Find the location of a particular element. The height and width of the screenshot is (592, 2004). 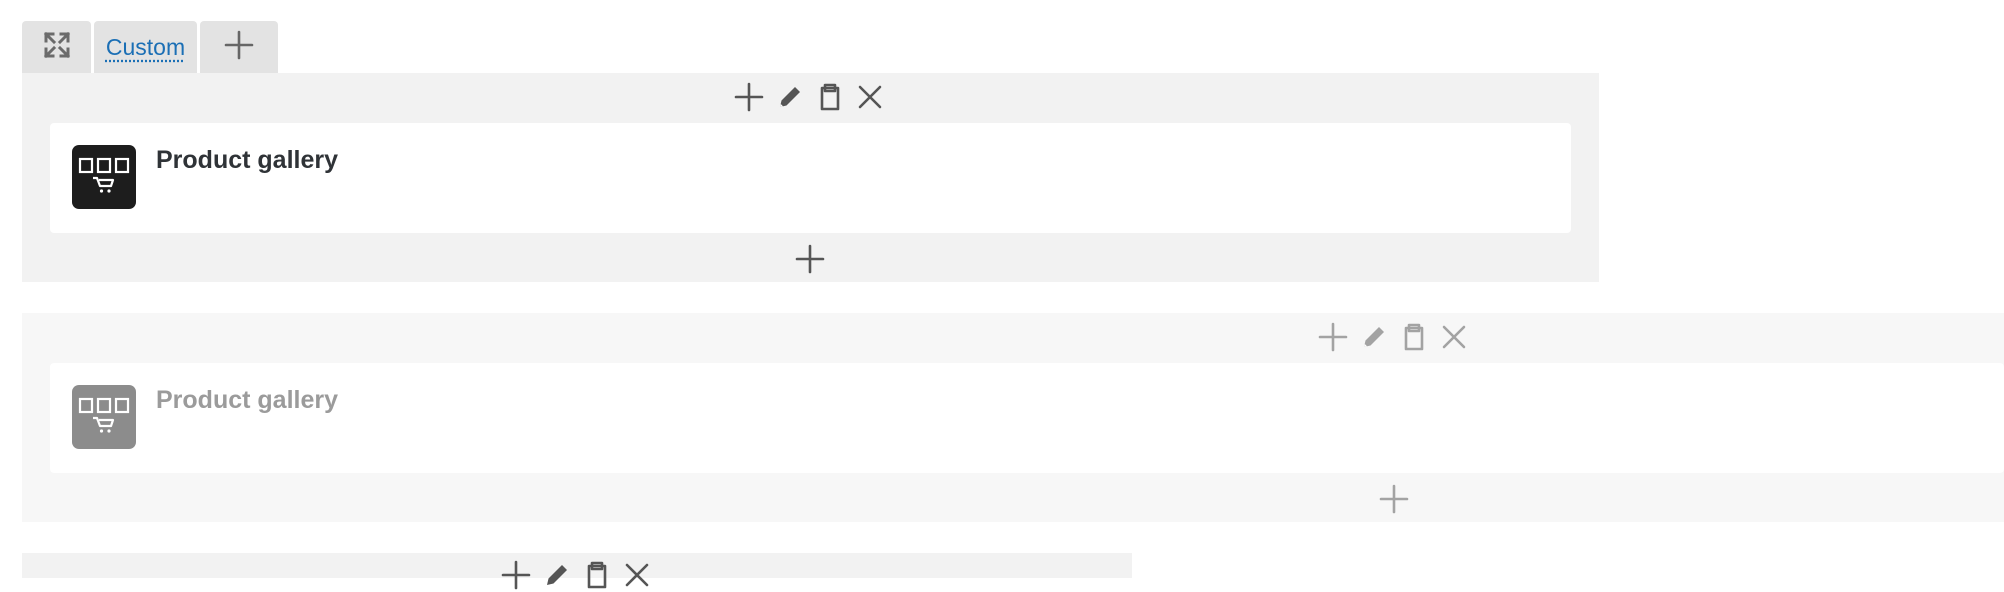

block-card is located at coordinates (810, 178).